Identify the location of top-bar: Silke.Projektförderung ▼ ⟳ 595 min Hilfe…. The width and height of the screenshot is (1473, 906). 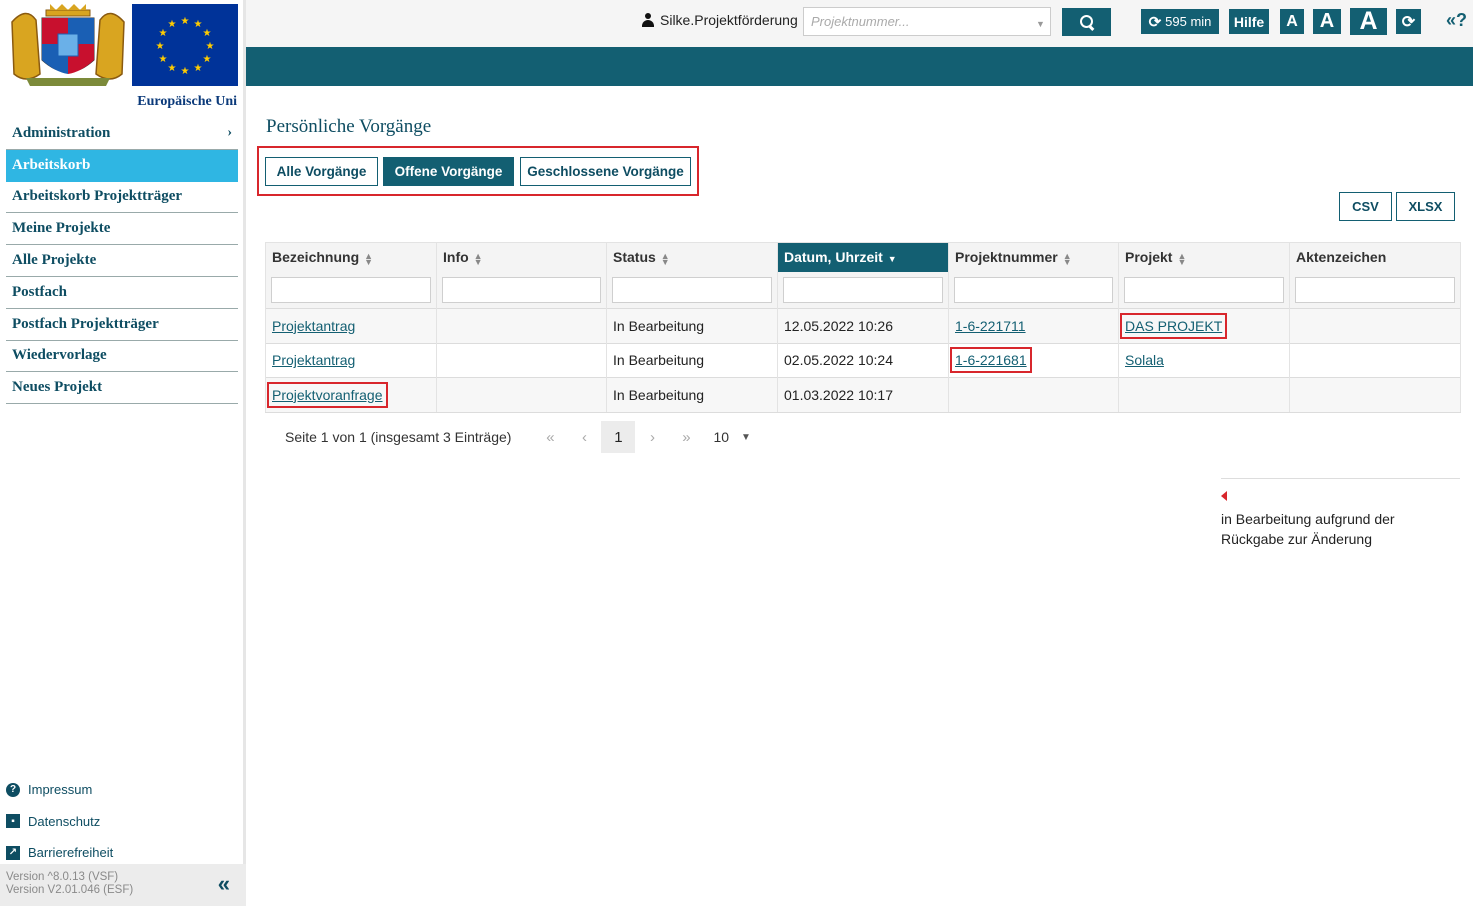
(859, 23).